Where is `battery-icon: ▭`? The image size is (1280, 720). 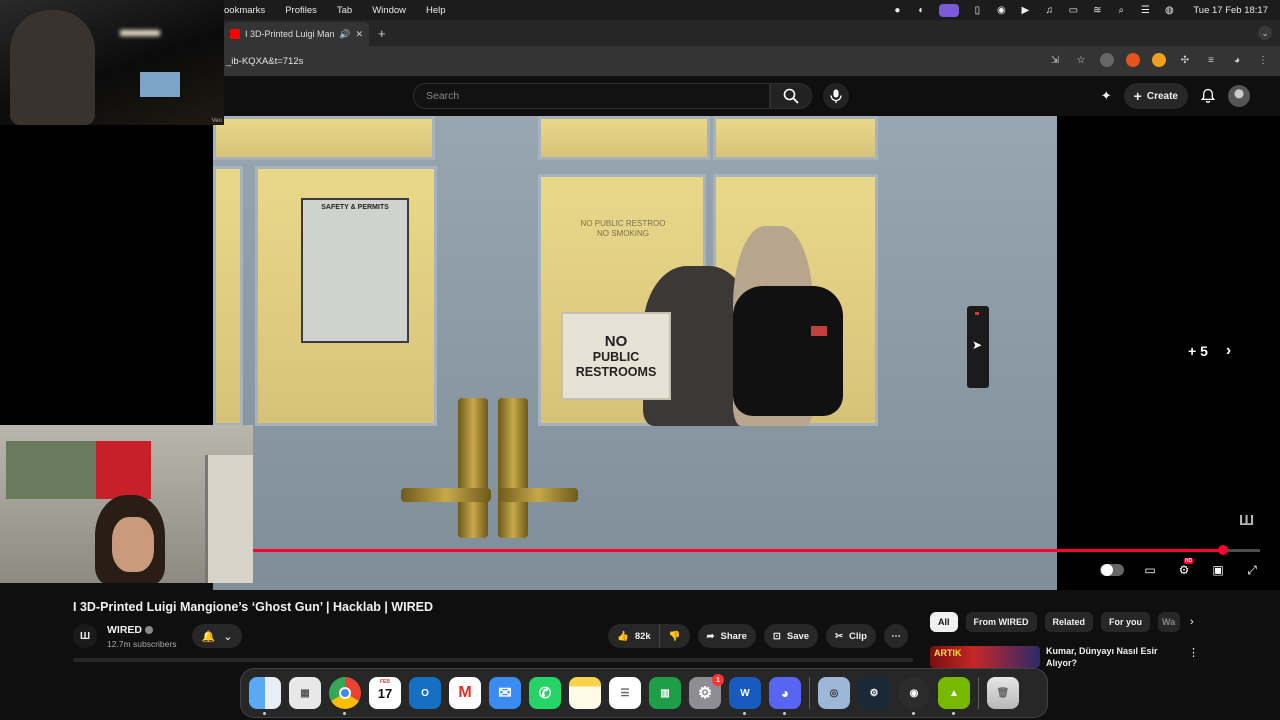
battery-icon: ▭ is located at coordinates (1073, 10).